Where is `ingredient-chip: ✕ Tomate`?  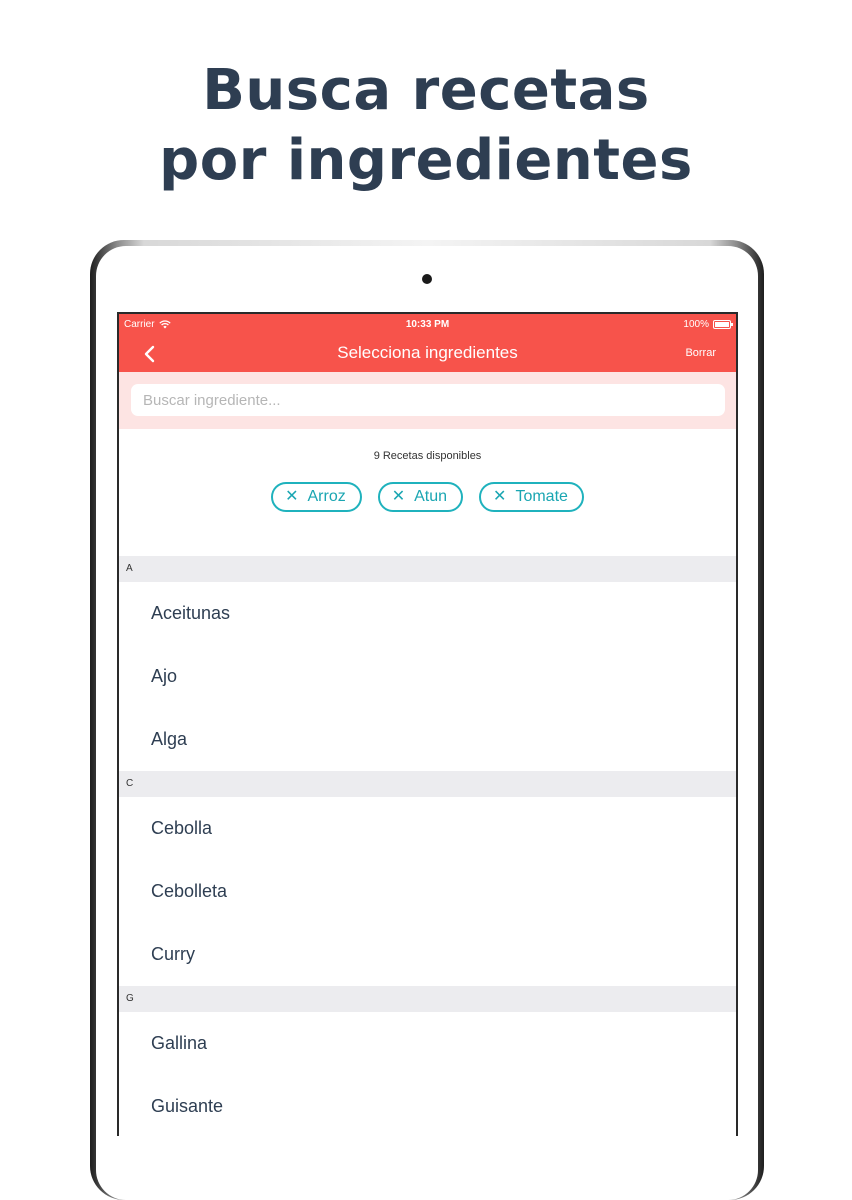 ingredient-chip: ✕ Tomate is located at coordinates (531, 497).